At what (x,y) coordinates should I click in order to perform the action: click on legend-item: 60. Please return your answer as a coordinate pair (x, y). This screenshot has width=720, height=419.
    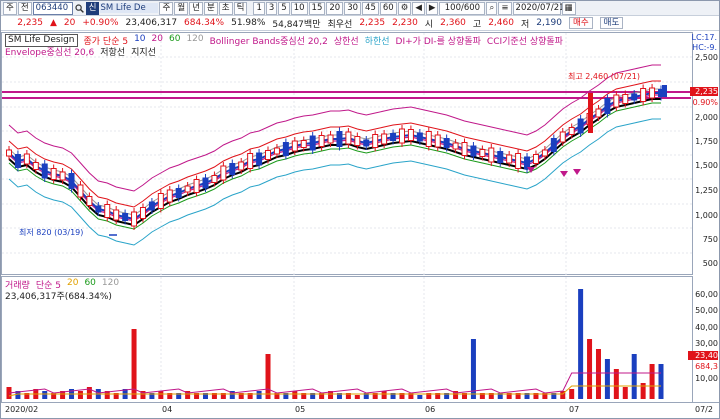
    Looking at the image, I should click on (174, 39).